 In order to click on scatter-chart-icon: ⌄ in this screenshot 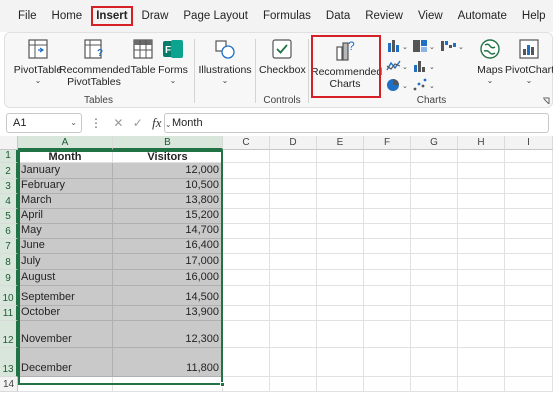, I will do `click(424, 85)`.